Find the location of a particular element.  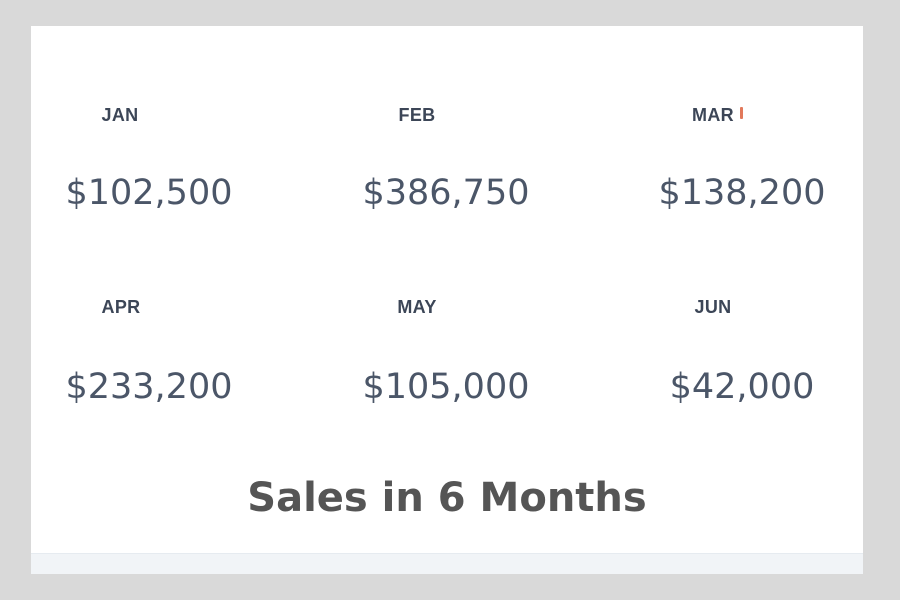

month-value-may: $105,000 is located at coordinates (446, 387).